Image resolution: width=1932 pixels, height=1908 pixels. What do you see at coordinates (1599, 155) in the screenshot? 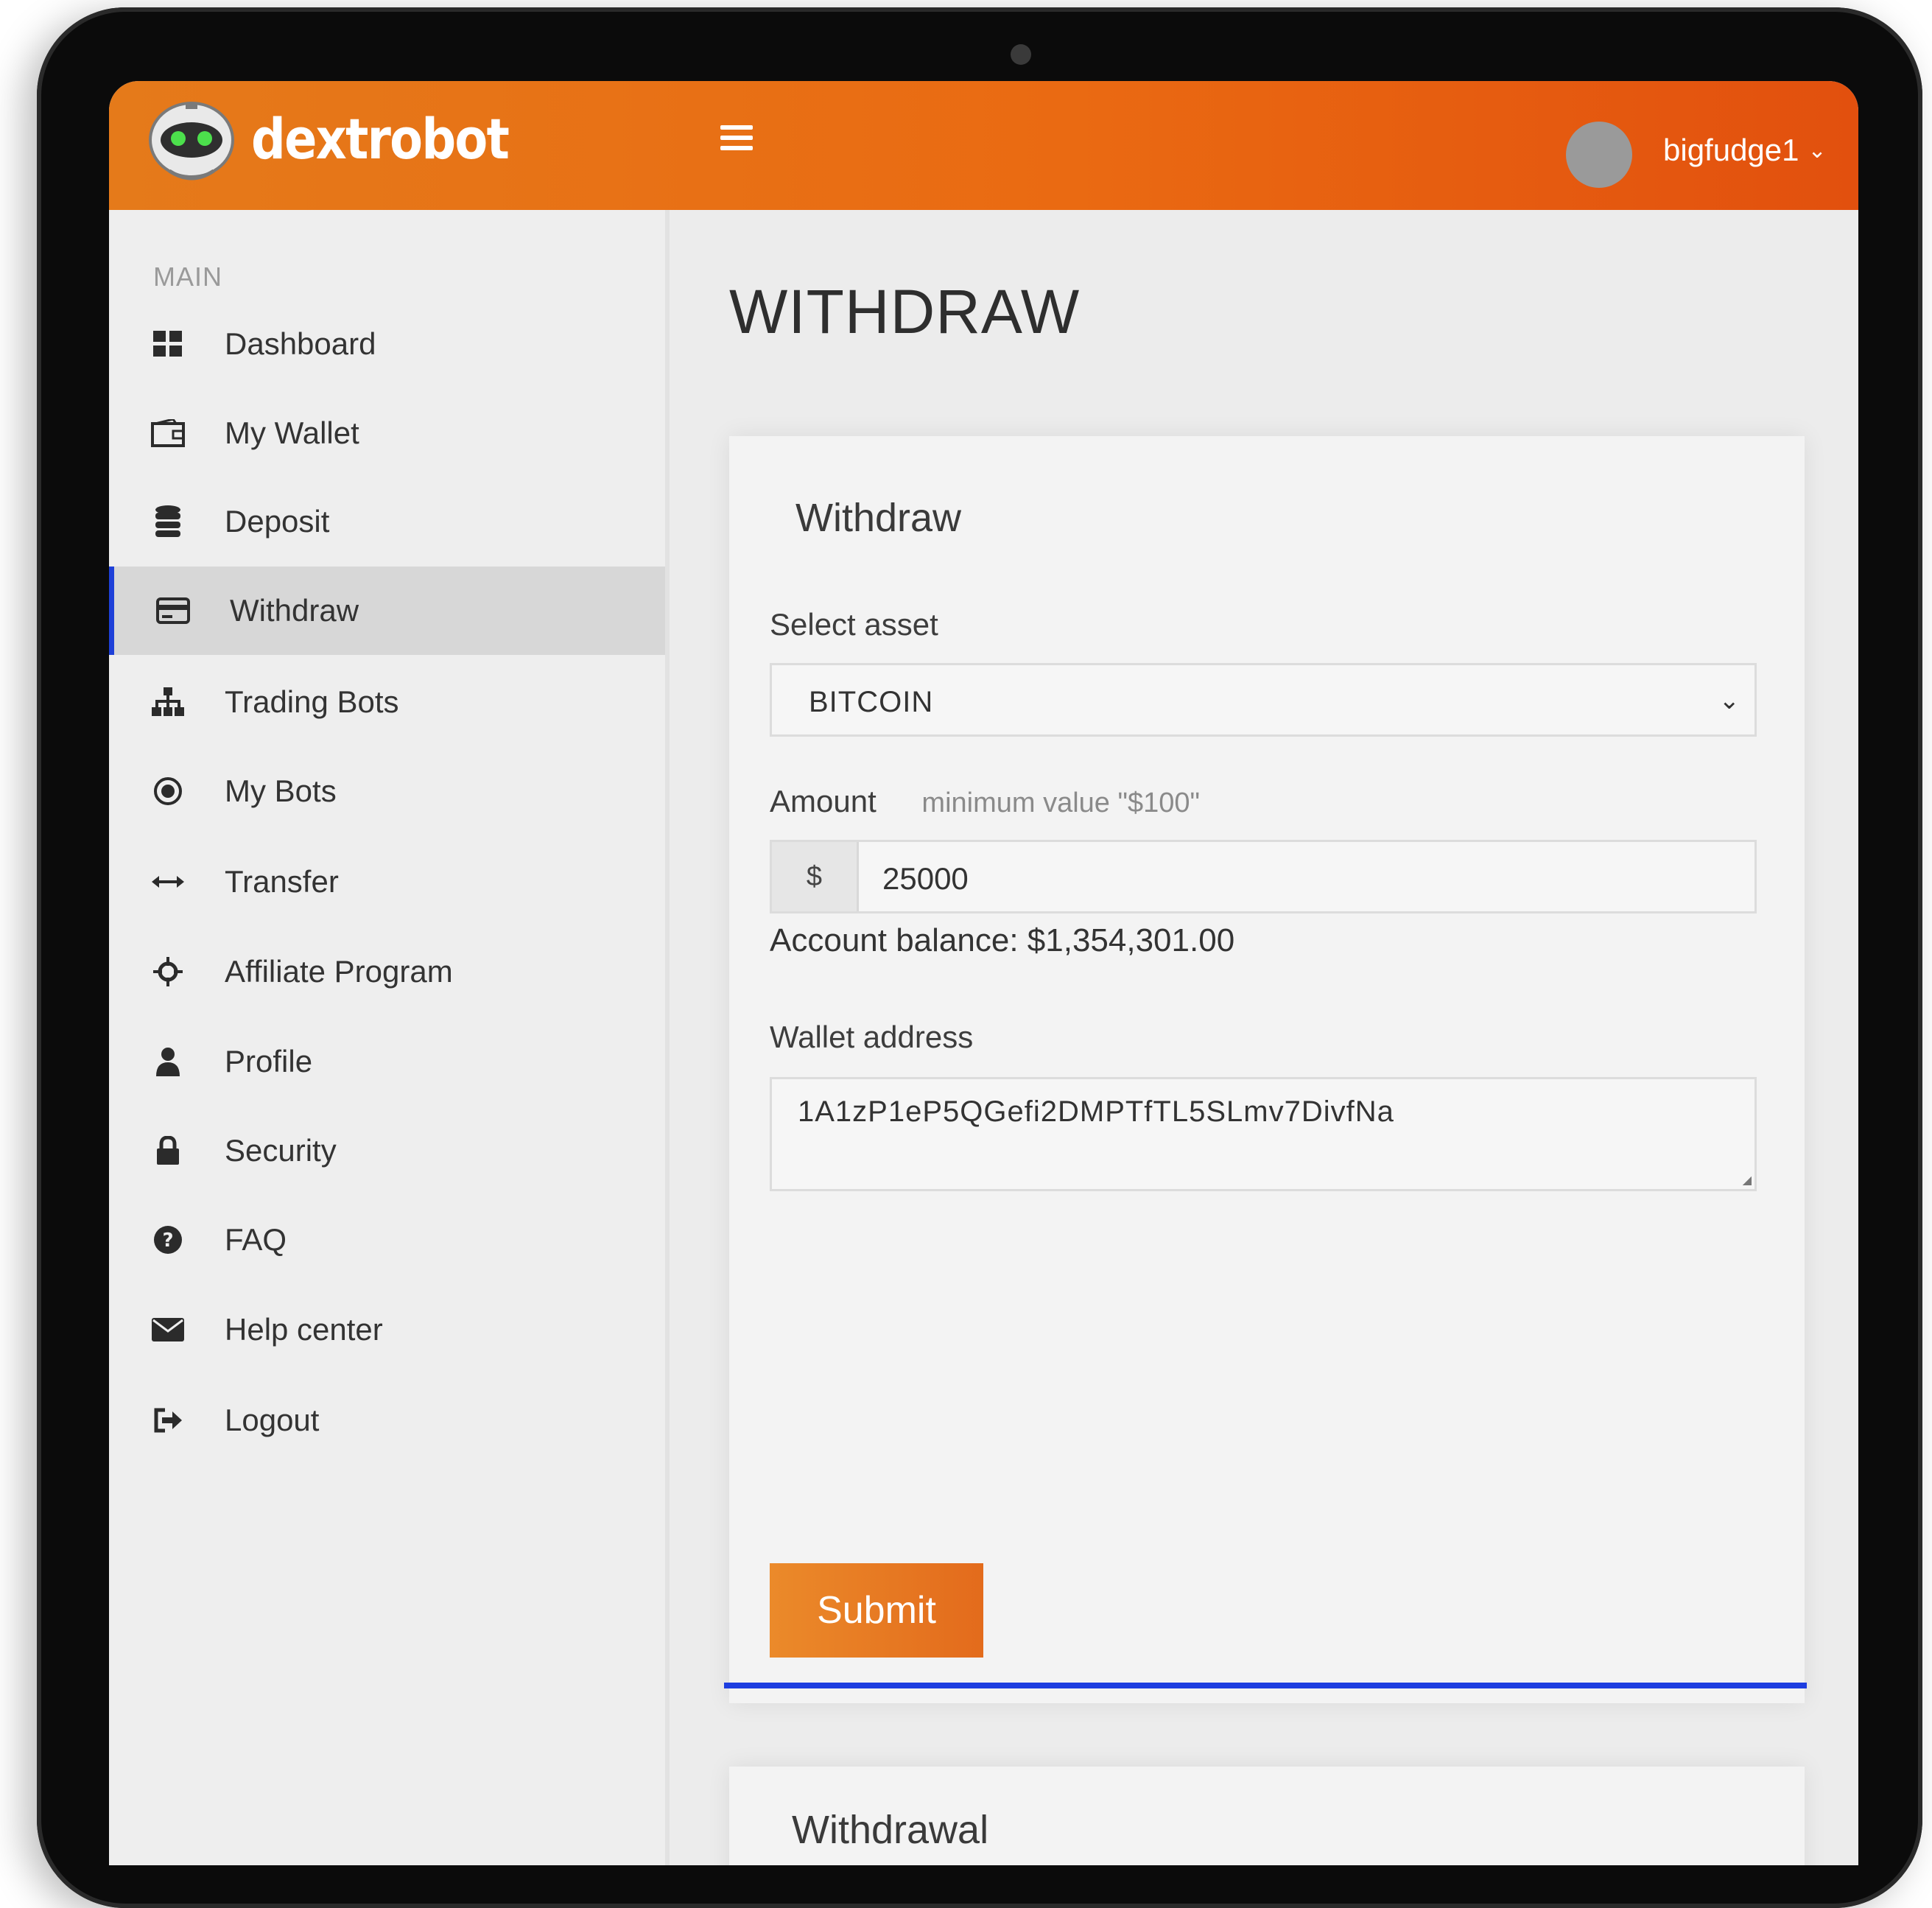
I see `avatar` at bounding box center [1599, 155].